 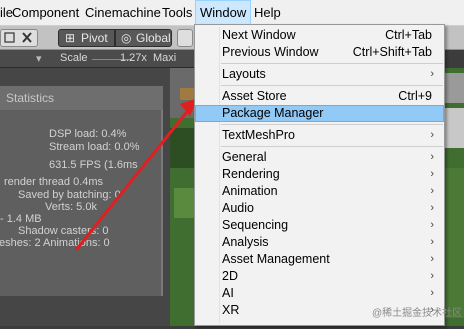 I want to click on menu-item-label: 2D, so click(x=230, y=276).